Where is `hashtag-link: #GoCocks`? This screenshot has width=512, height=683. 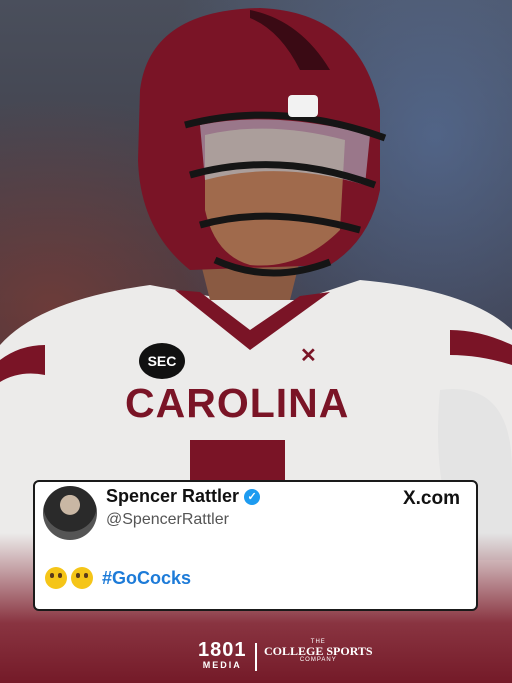 hashtag-link: #GoCocks is located at coordinates (146, 578).